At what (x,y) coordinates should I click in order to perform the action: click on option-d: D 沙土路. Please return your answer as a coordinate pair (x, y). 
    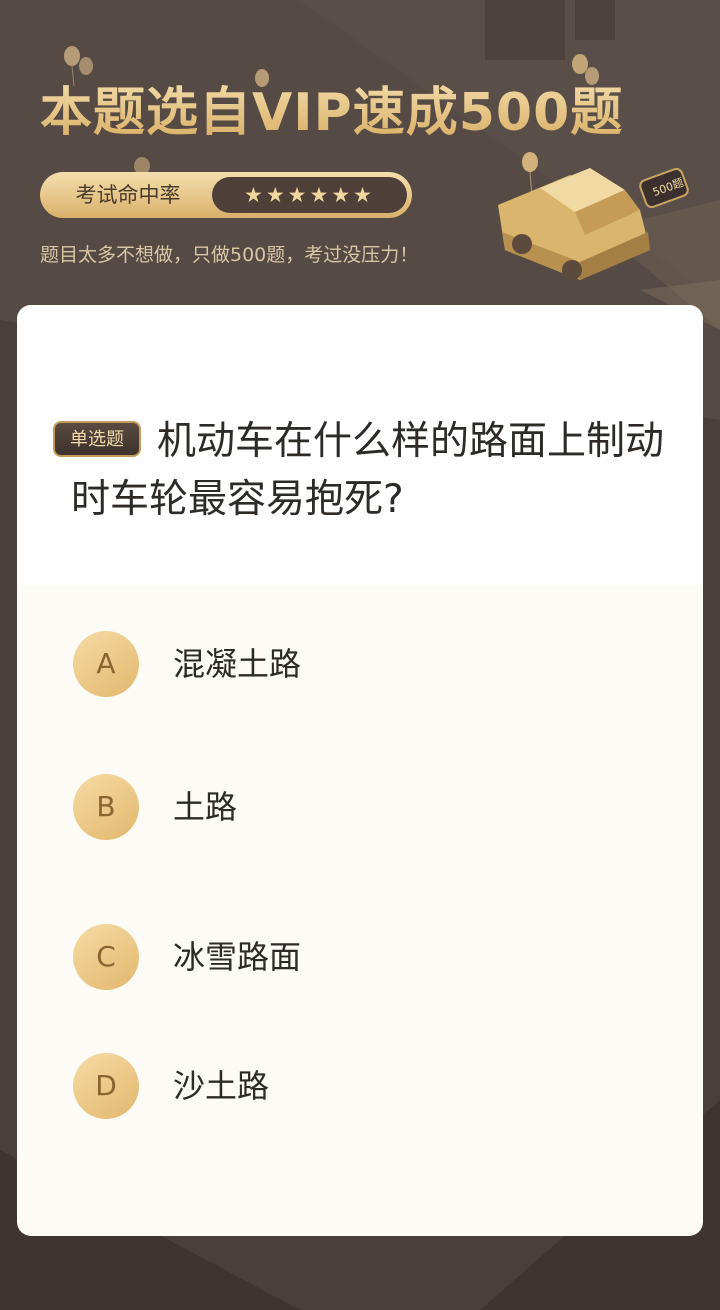
    Looking at the image, I should click on (353, 1087).